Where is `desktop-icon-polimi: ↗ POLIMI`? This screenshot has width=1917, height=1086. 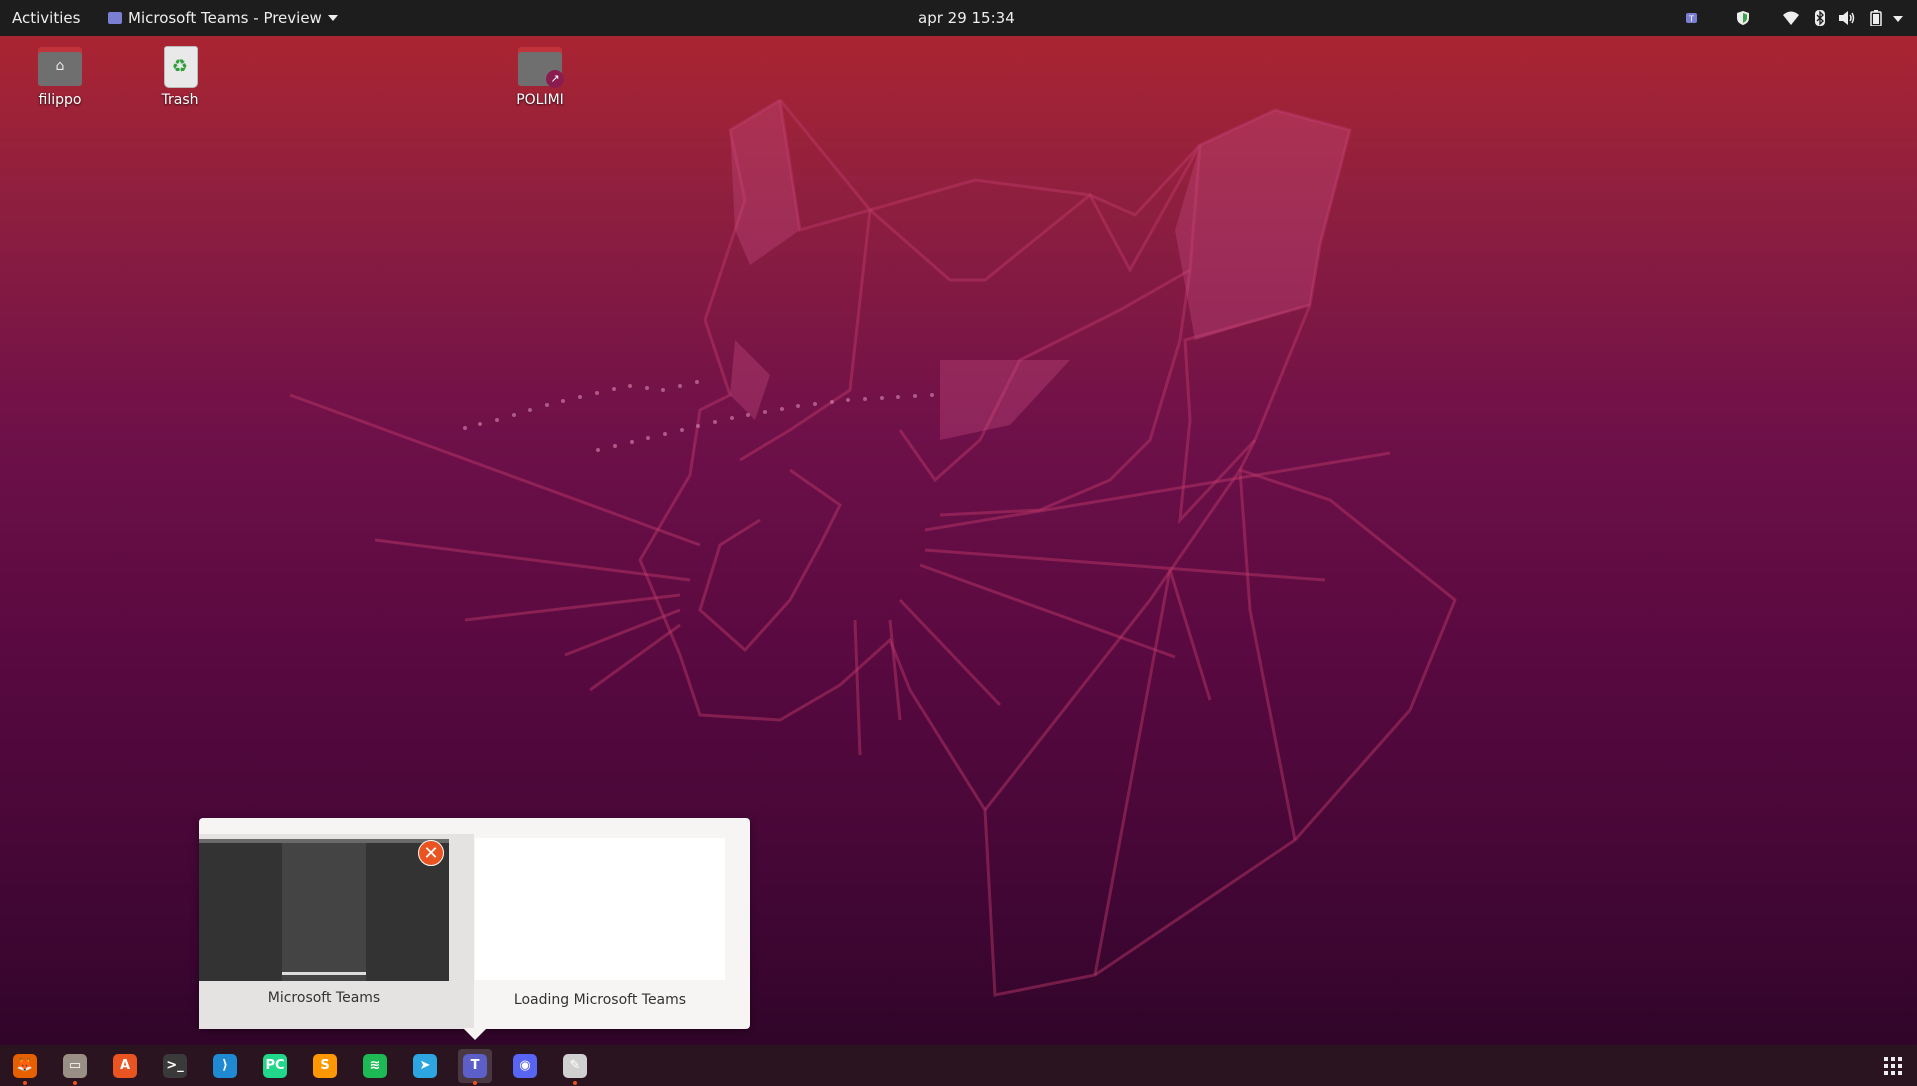
desktop-icon-polimi: ↗ POLIMI is located at coordinates (540, 76).